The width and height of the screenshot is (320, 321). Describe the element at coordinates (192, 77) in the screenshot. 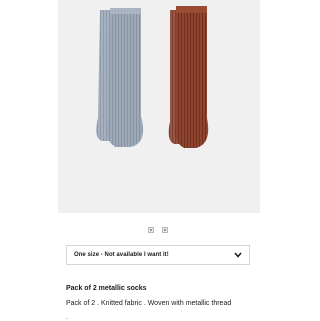

I see `rust-sock-front` at that location.